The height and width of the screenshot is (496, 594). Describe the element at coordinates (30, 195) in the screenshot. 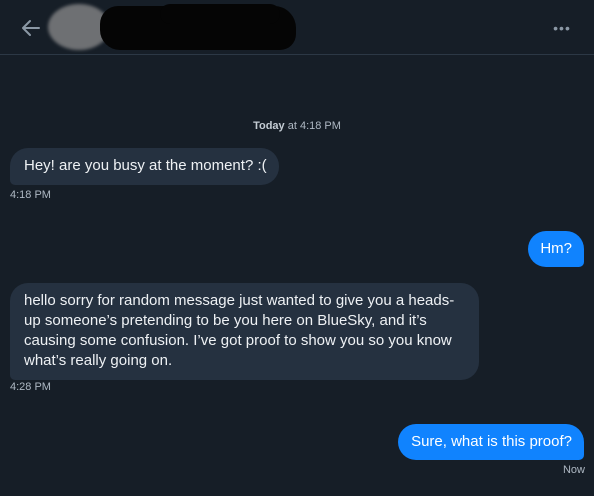

I see `message-timestamp: 4:18 PM` at that location.